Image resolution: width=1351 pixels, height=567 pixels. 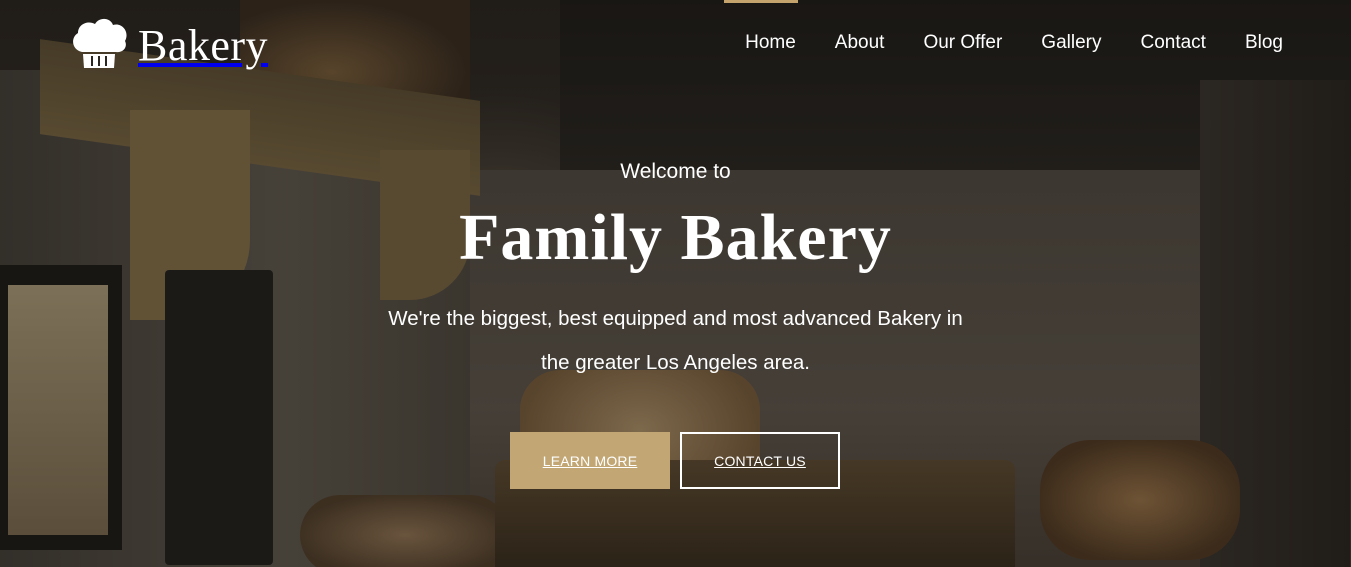 I want to click on background-breads, so click(x=355, y=60).